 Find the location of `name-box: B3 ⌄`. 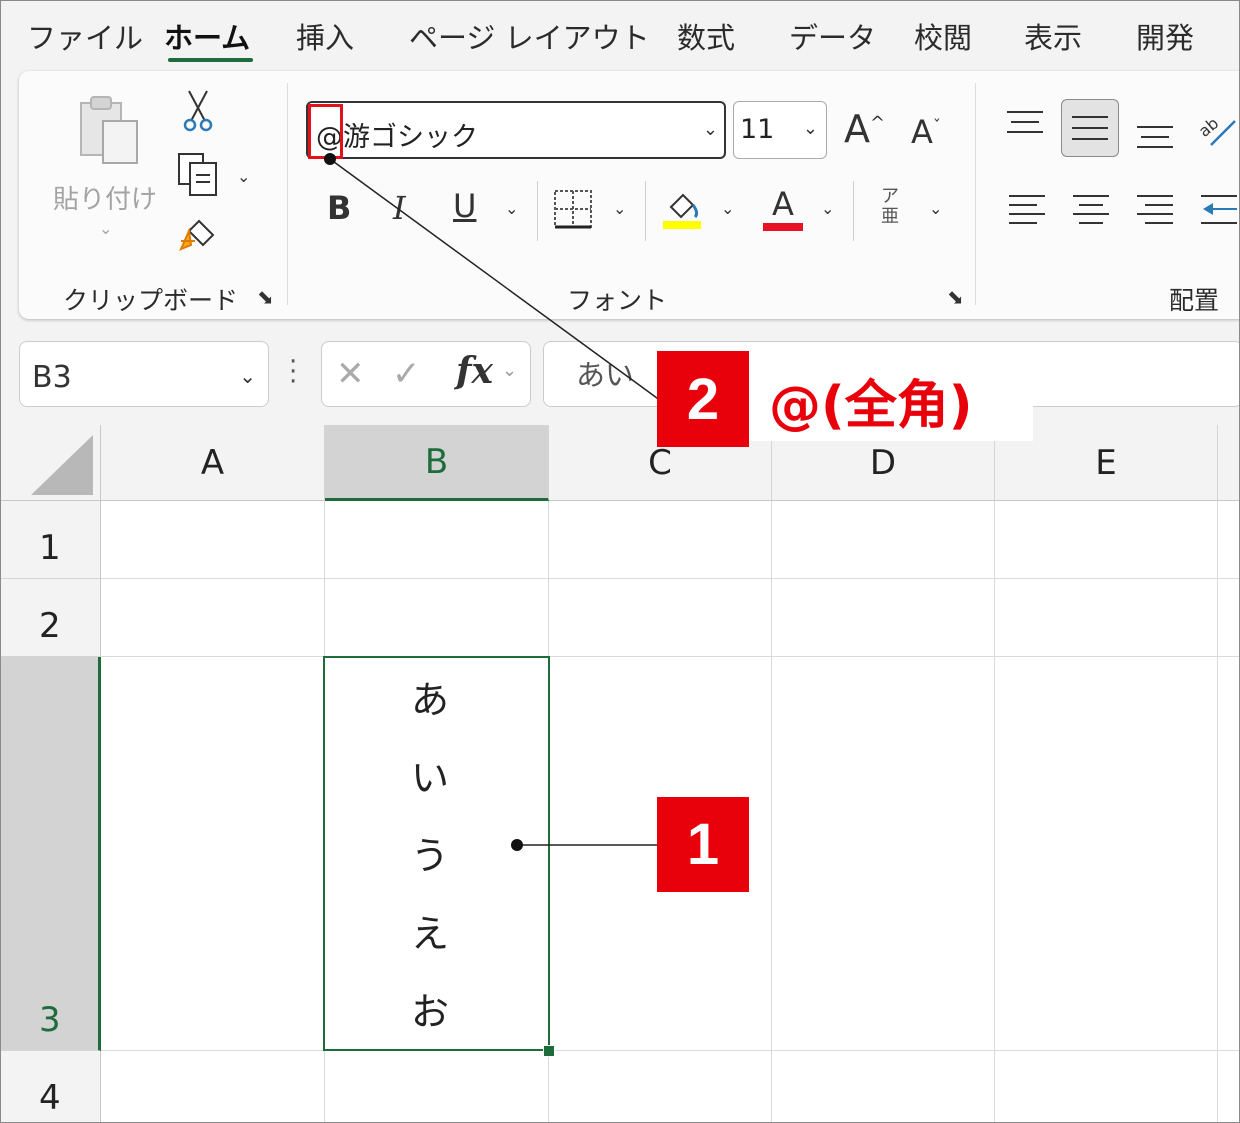

name-box: B3 ⌄ is located at coordinates (144, 374).